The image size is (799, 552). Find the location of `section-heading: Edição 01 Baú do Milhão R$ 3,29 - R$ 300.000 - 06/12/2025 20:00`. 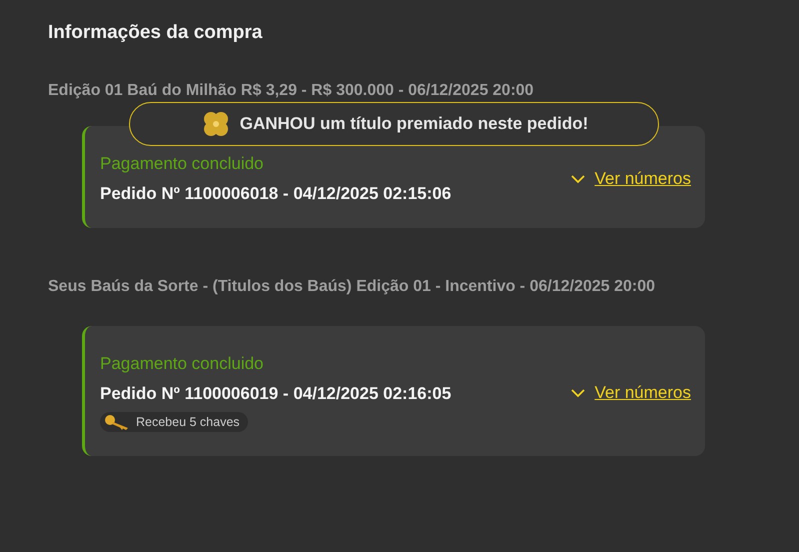

section-heading: Edição 01 Baú do Milhão R$ 3,29 - R$ 300.000 - 06/12/2025 20:00 is located at coordinates (291, 91).